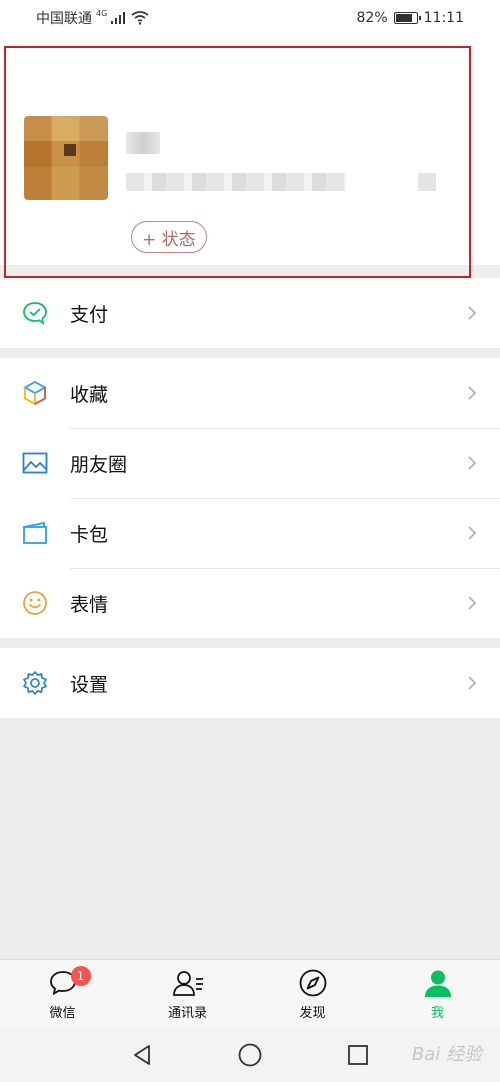 The height and width of the screenshot is (1082, 500). I want to click on battery-icon, so click(407, 18).